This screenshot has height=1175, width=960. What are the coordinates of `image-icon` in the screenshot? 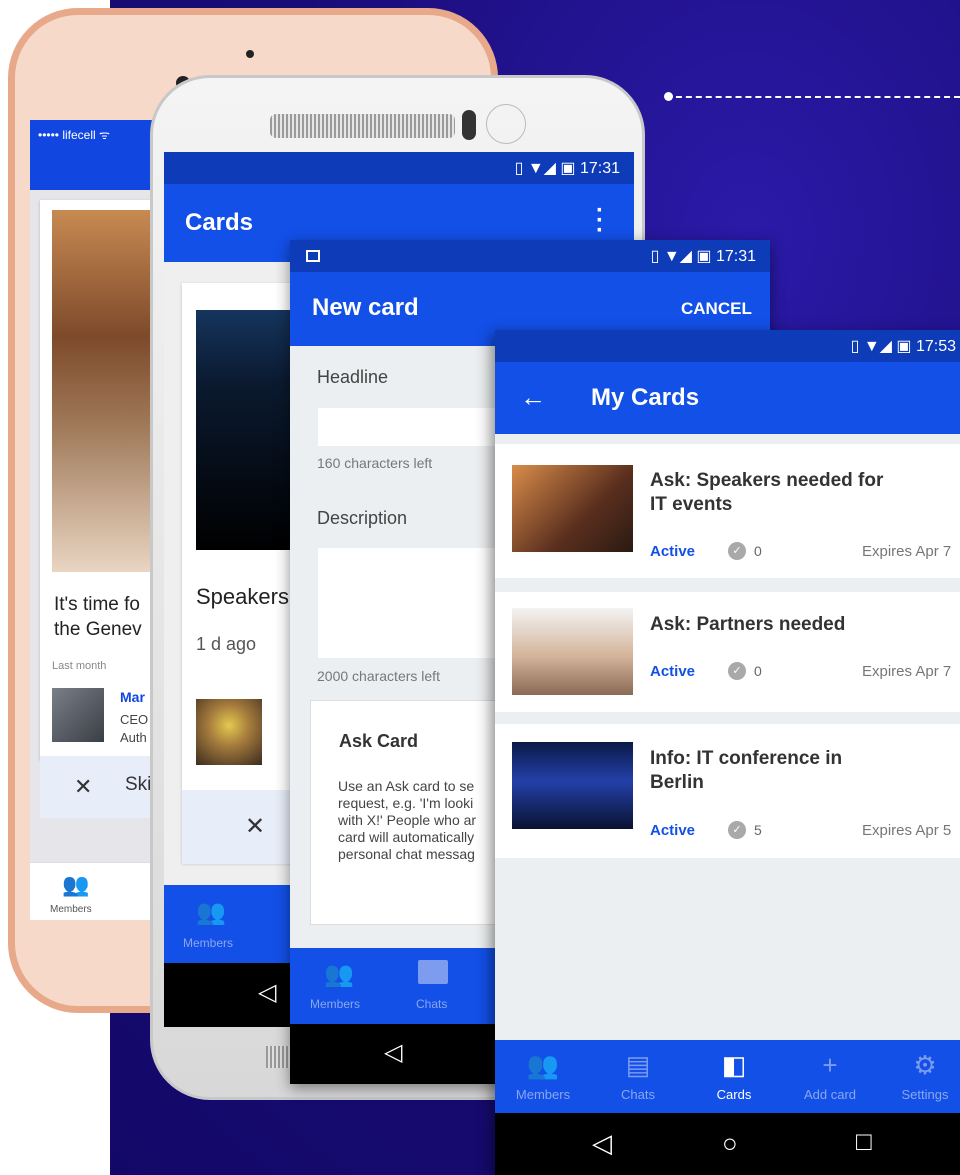 It's located at (313, 256).